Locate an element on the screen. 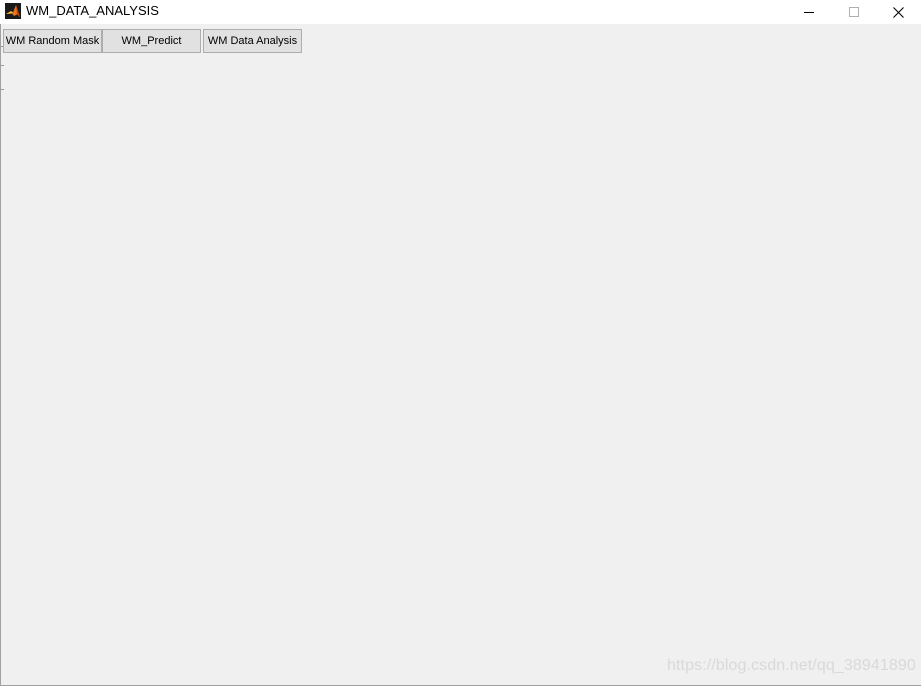  minimize-button is located at coordinates (808, 12).